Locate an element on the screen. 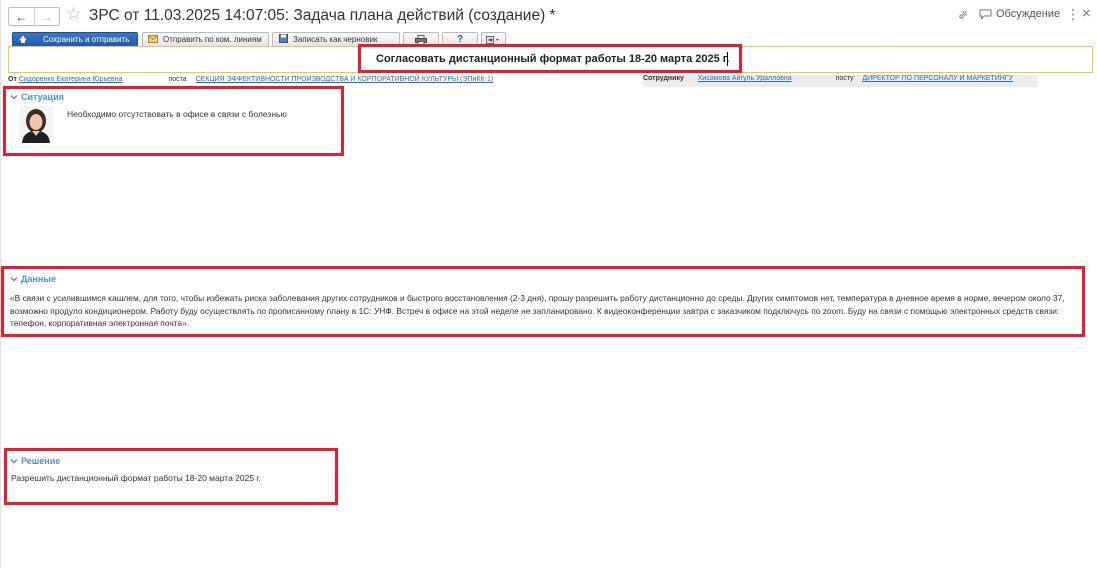 This screenshot has height=568, width=1097. help-button: ? is located at coordinates (460, 39).